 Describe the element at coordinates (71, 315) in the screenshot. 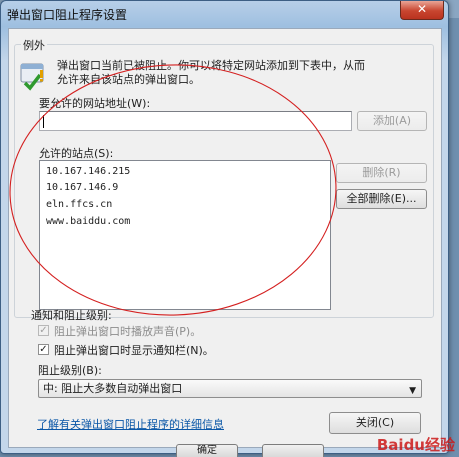

I see `notifications-label: 通知和阻止级别:` at that location.